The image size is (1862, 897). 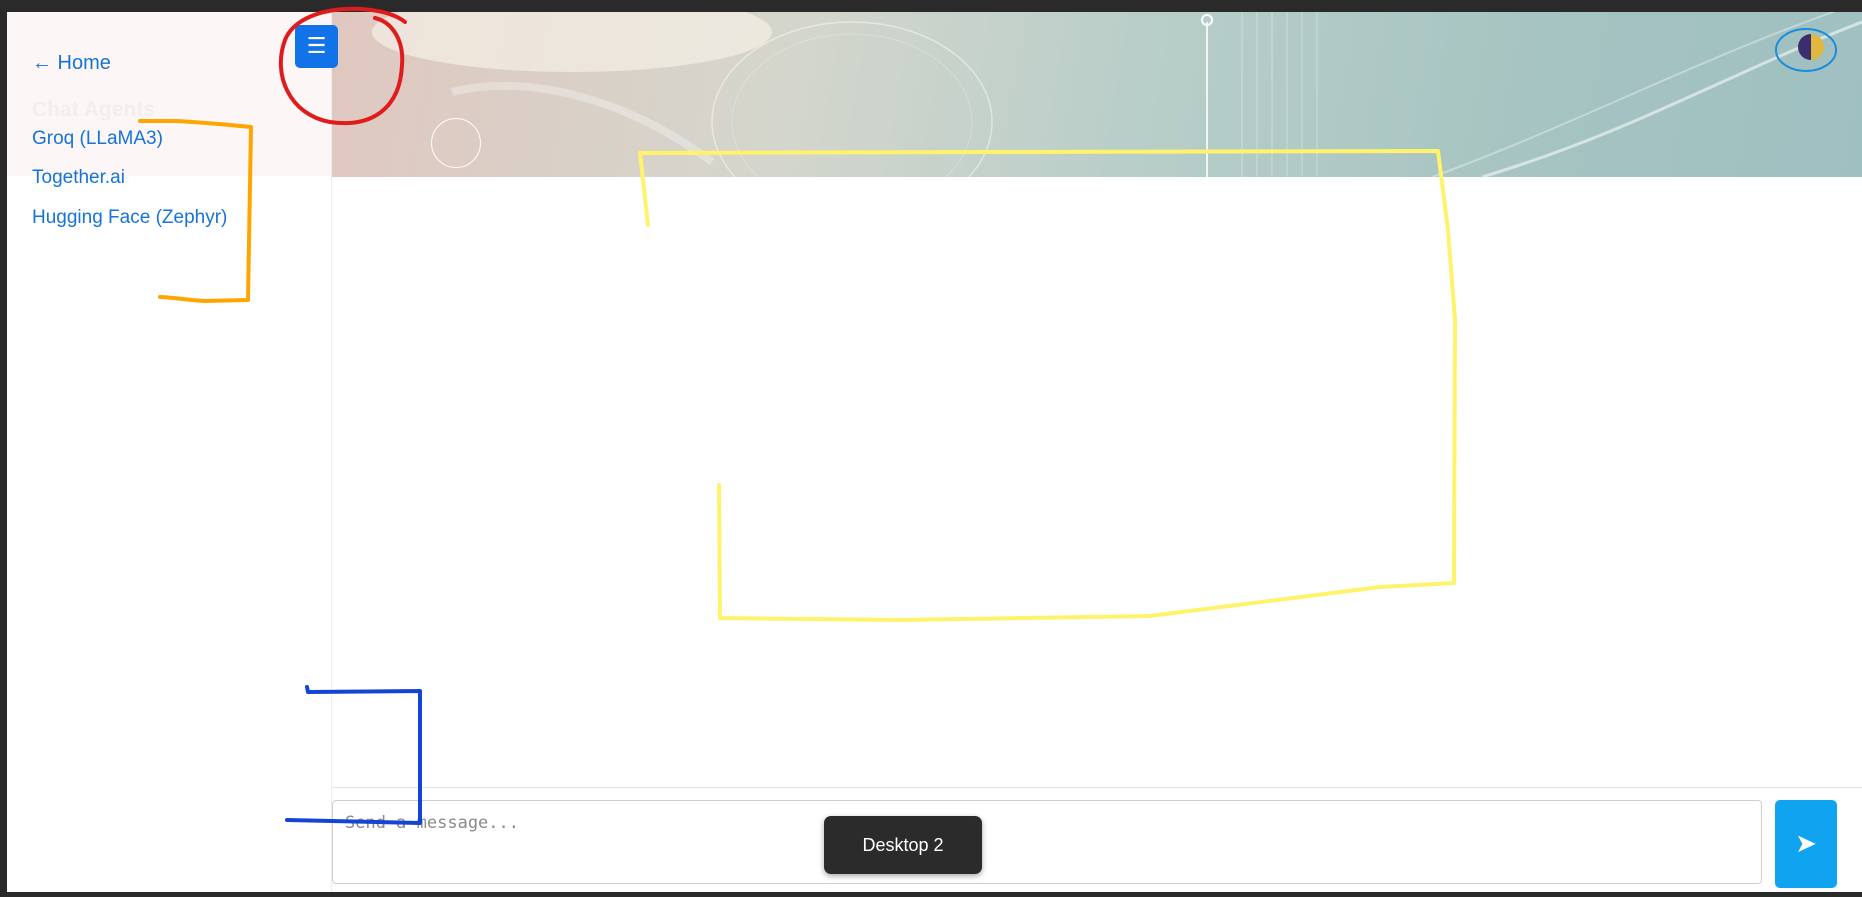 What do you see at coordinates (1117, 94) in the screenshot?
I see `banner-decoration` at bounding box center [1117, 94].